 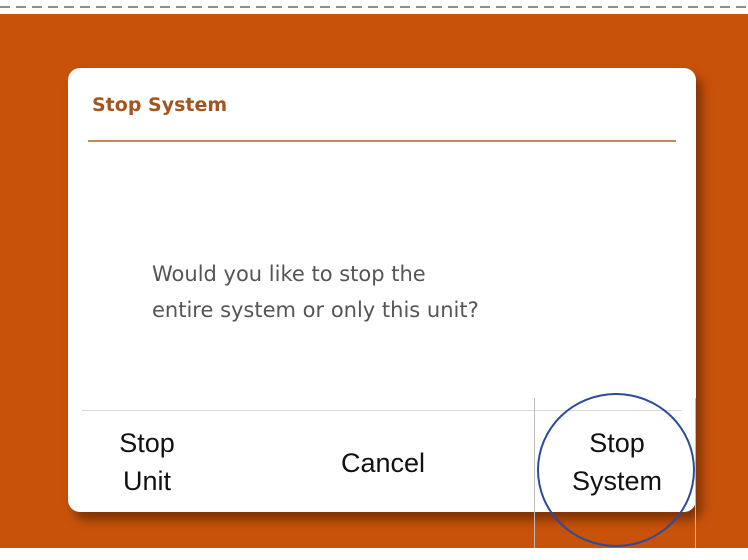 I want to click on stop-unit-label-line-1: Stop, so click(x=147, y=443).